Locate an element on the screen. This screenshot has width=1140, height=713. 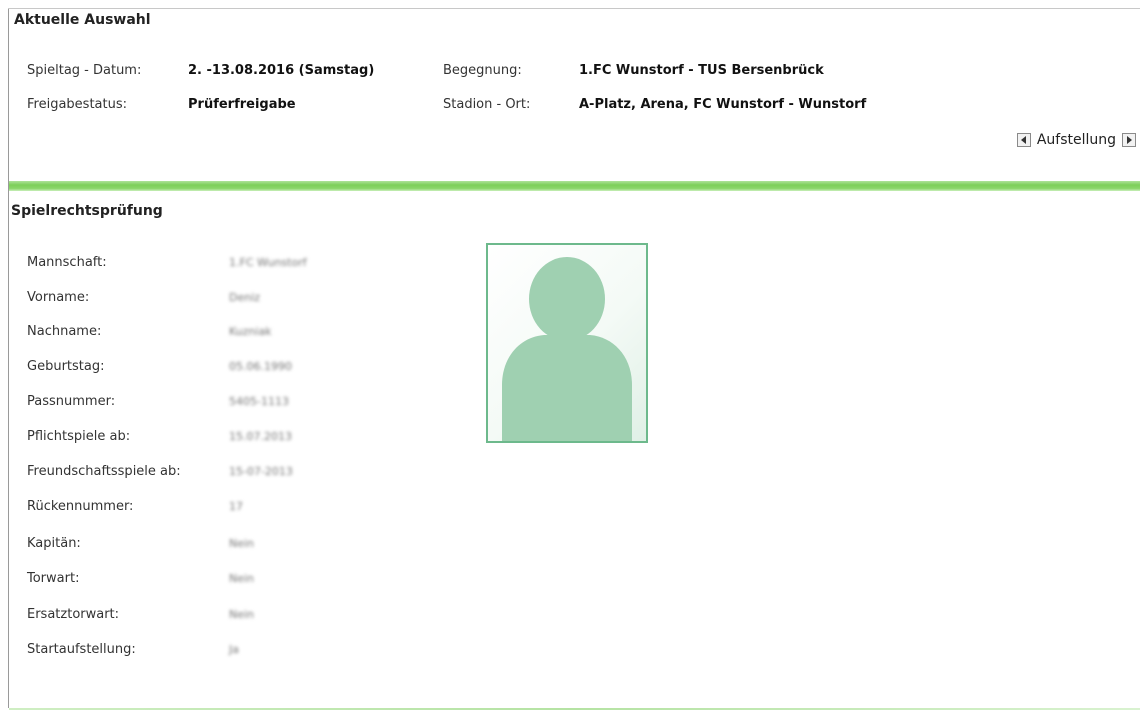
stadium-value: A-Platz, Arena, FC Wunstorf - Wunstorf is located at coordinates (723, 104).